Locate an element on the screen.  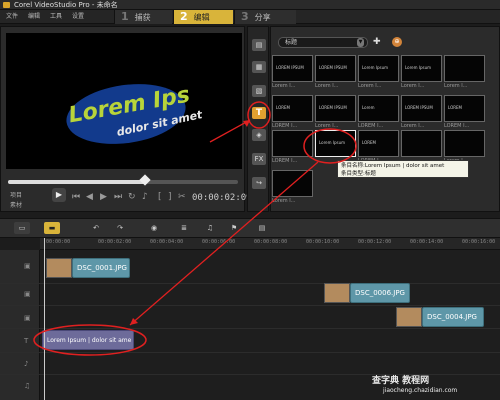
undo-icon: ↶ is located at coordinates (96, 228).